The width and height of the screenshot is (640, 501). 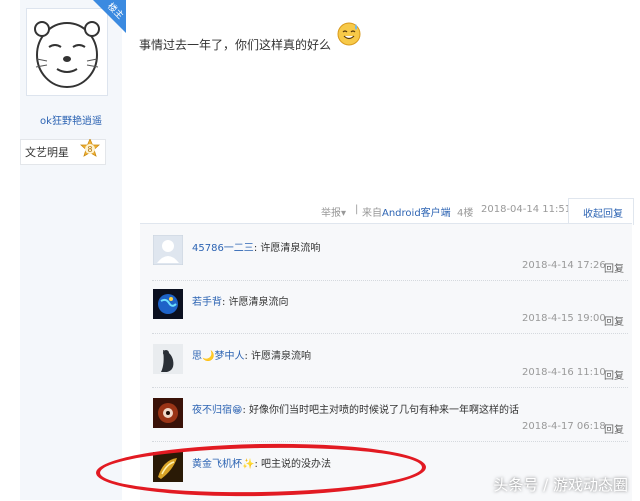 What do you see at coordinates (109, 16) in the screenshot?
I see `thread-starter-badge: 楼主` at bounding box center [109, 16].